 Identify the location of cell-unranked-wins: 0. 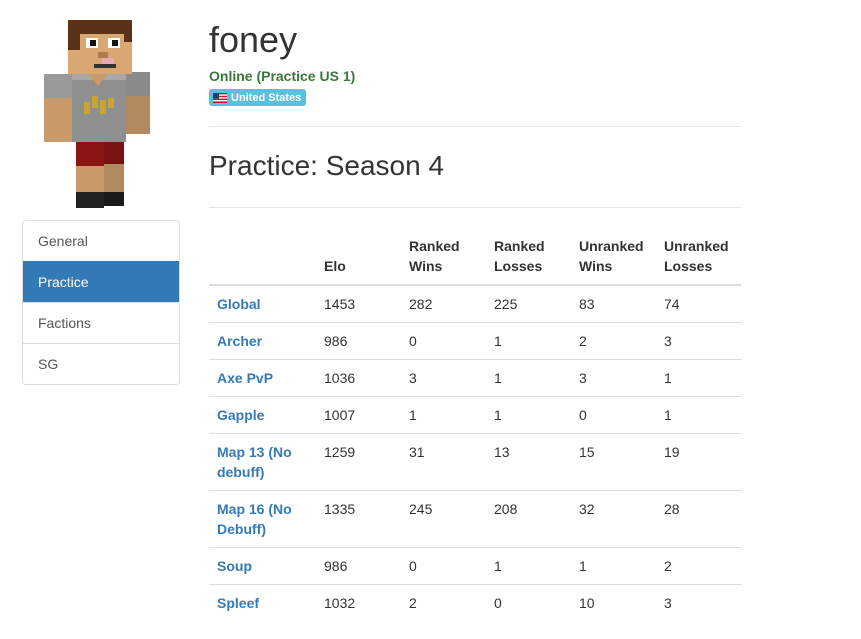
(613, 415).